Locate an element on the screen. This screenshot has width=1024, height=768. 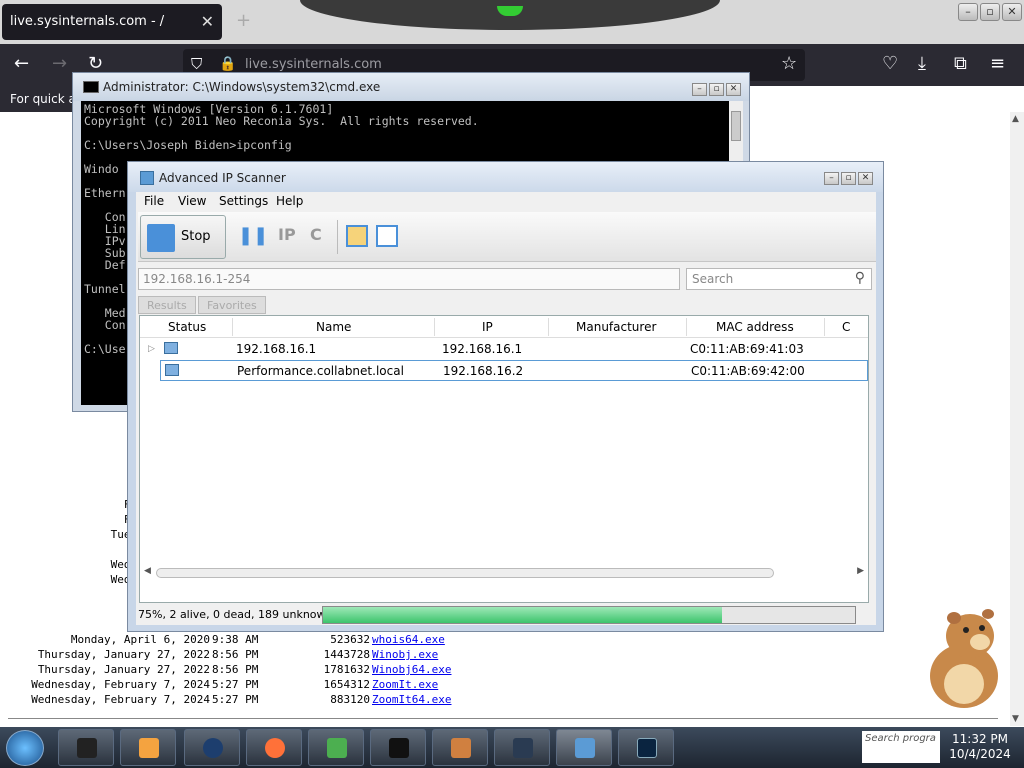
search-programs-box: Search progra is located at coordinates (901, 747).